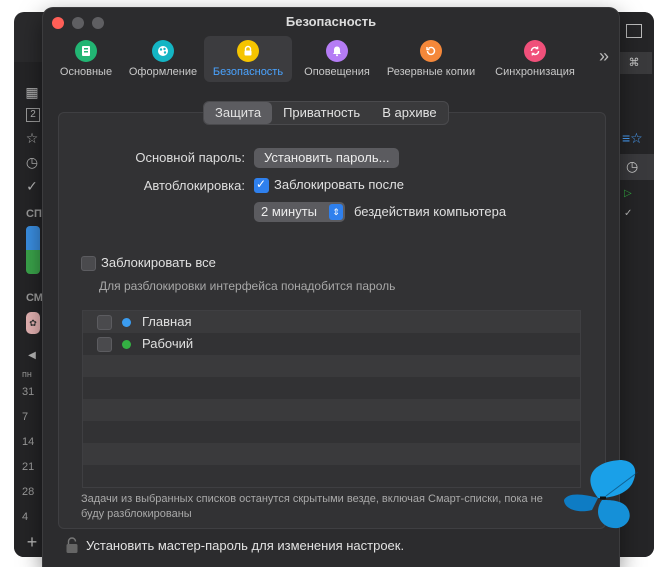 The height and width of the screenshot is (567, 672). Describe the element at coordinates (33, 115) in the screenshot. I see `calendar-icon: 2` at that location.